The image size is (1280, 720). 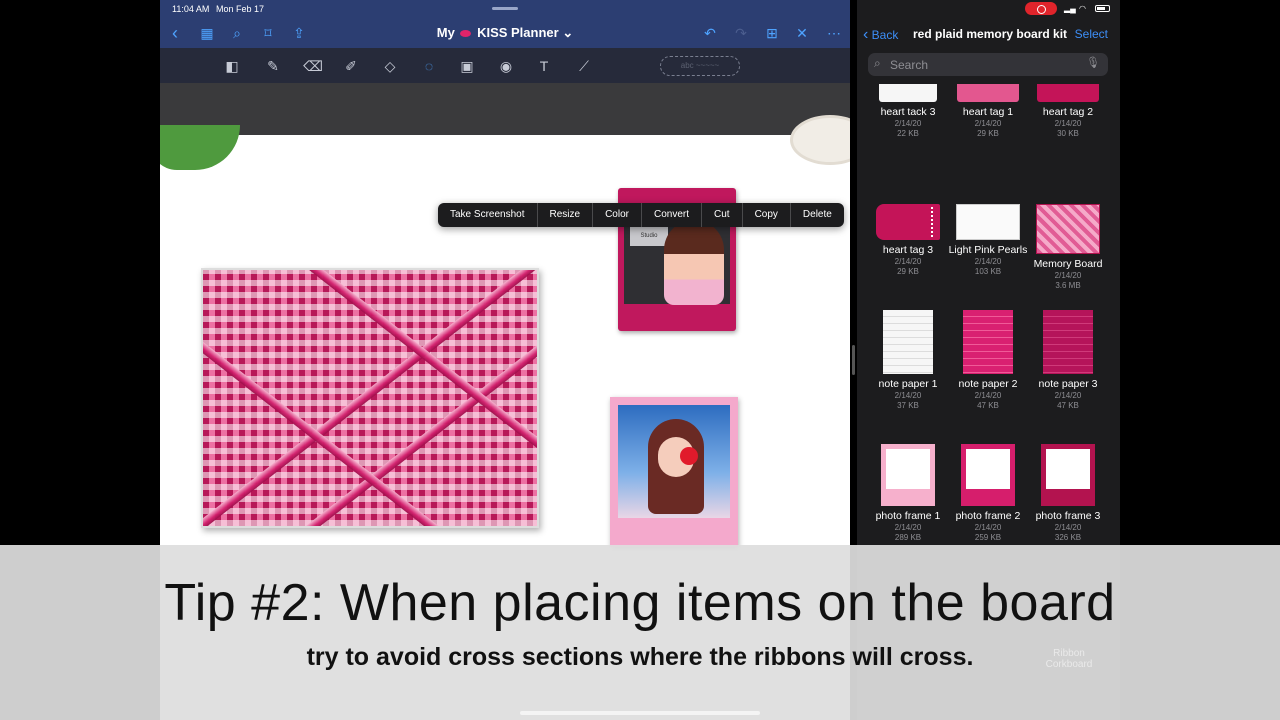 I want to click on file-item: photo frame 3 2/14/20 326 KB, so click(x=1068, y=493).